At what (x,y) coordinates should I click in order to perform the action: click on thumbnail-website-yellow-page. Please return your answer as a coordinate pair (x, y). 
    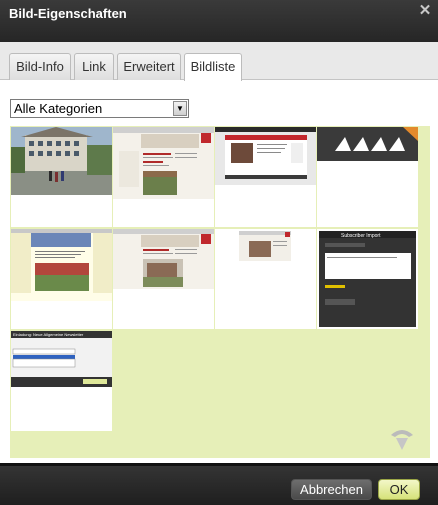
    Looking at the image, I should click on (61, 279).